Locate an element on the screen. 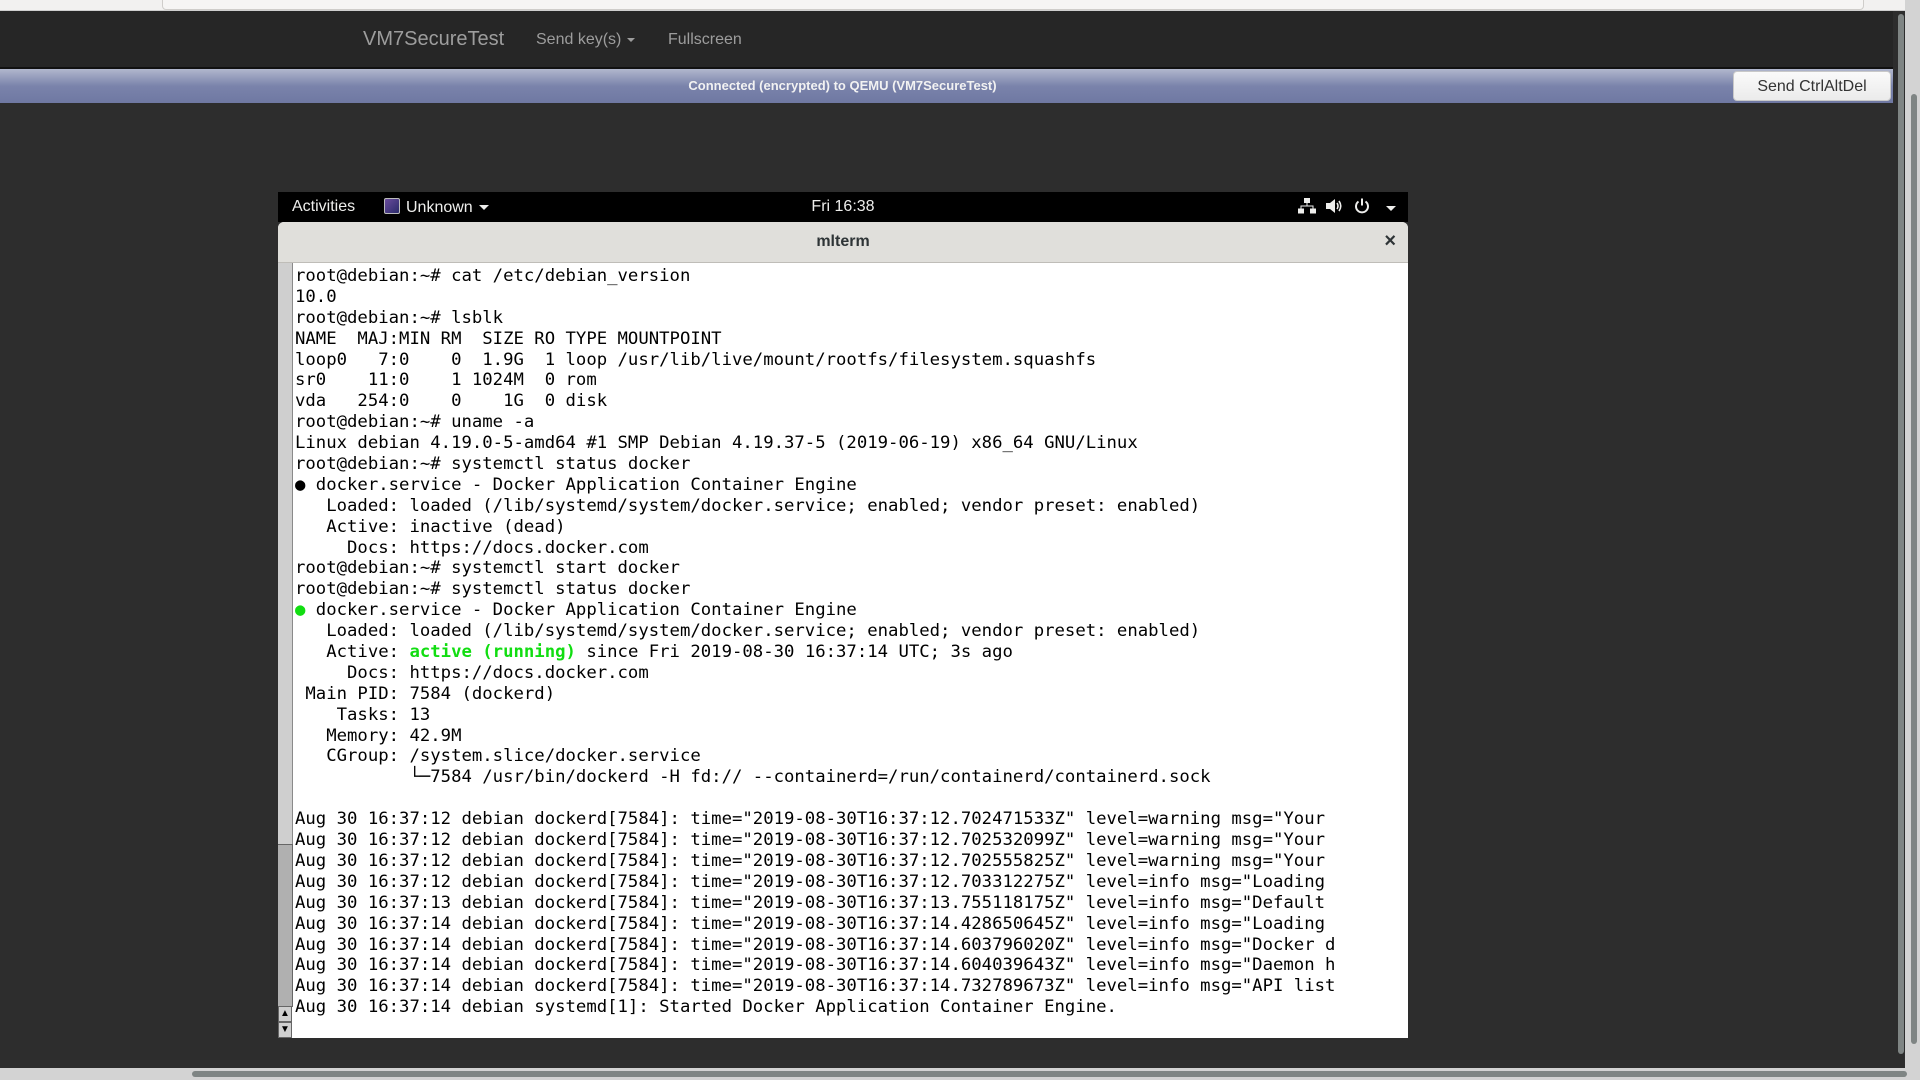 The height and width of the screenshot is (1080, 1920). service-active-status: active (running) is located at coordinates (492, 652).